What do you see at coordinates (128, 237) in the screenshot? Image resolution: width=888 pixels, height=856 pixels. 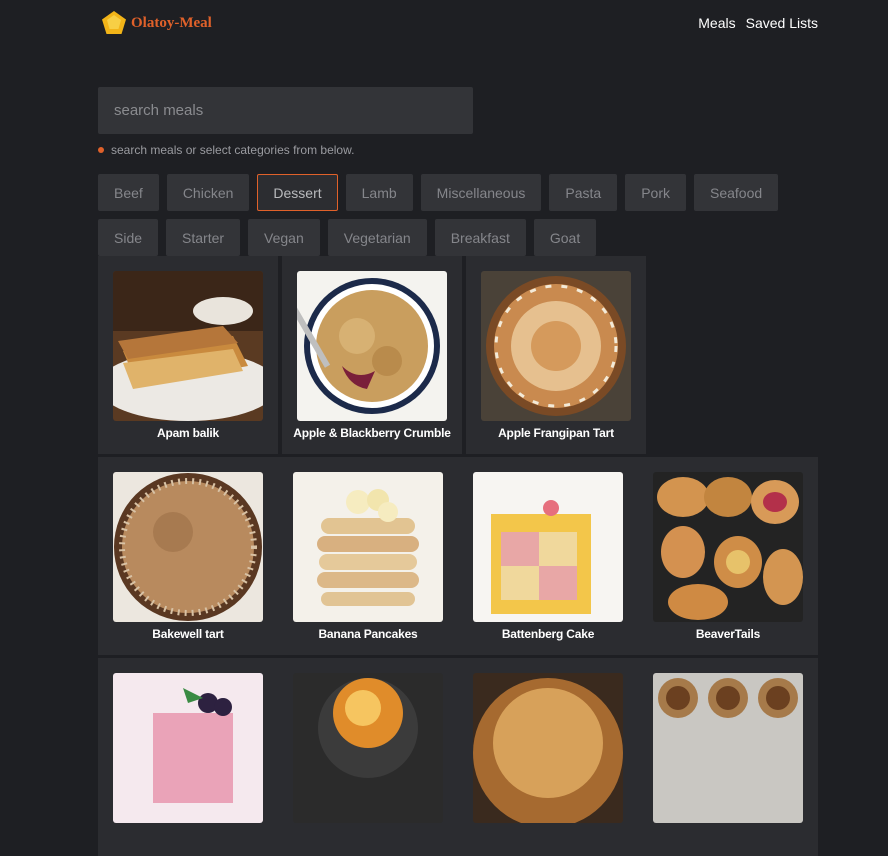 I see `category-side: Side` at bounding box center [128, 237].